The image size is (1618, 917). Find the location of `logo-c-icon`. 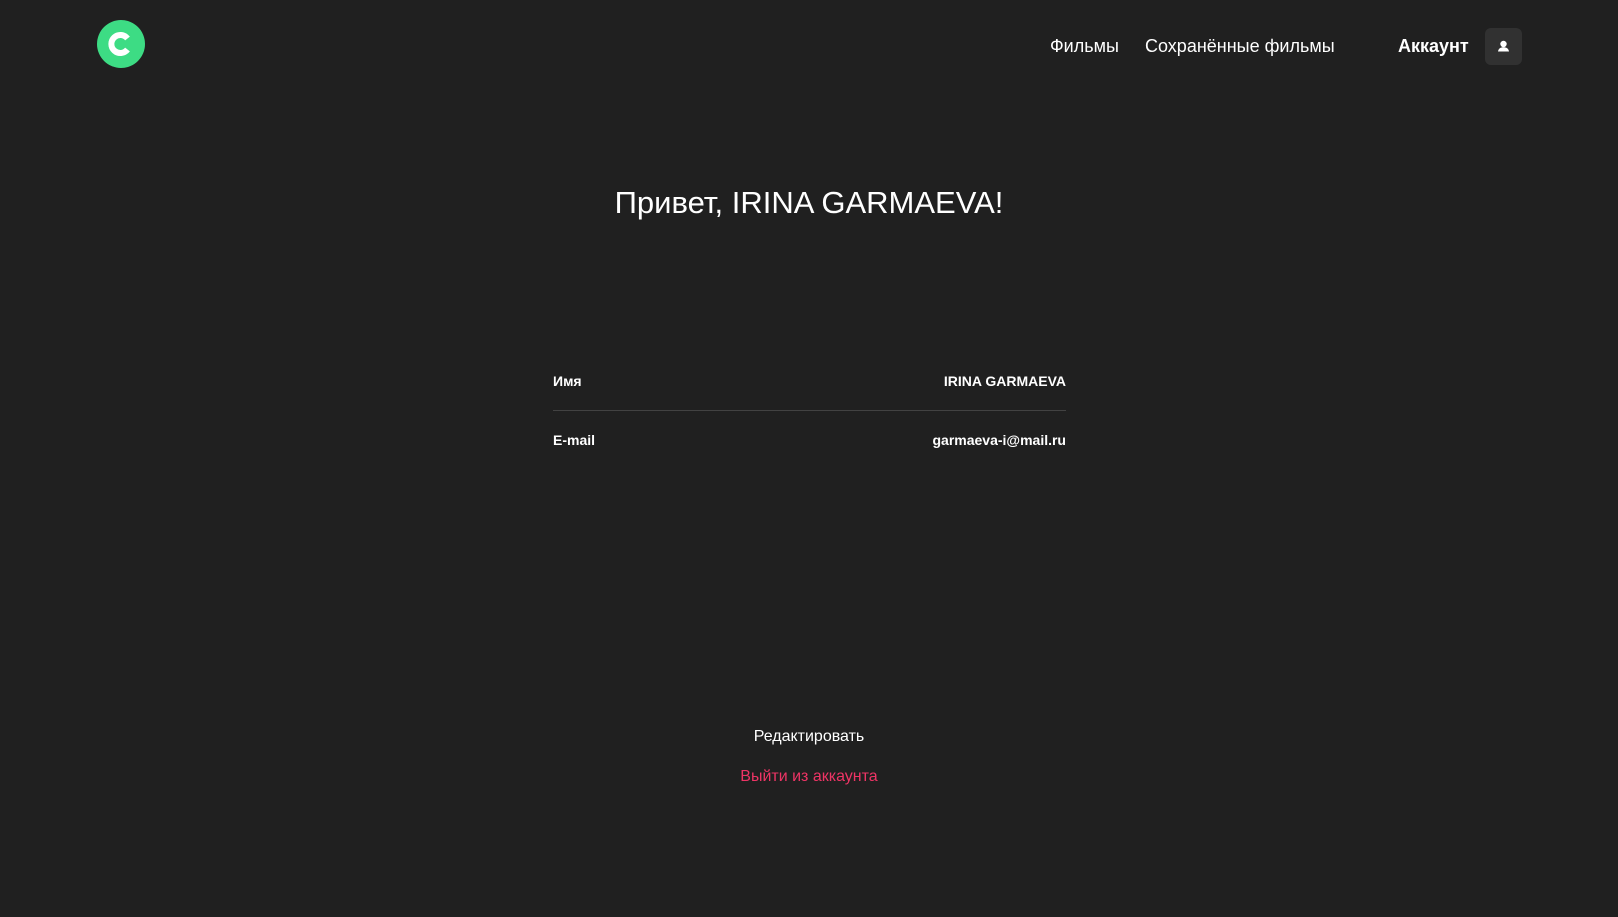

logo-c-icon is located at coordinates (119, 44).